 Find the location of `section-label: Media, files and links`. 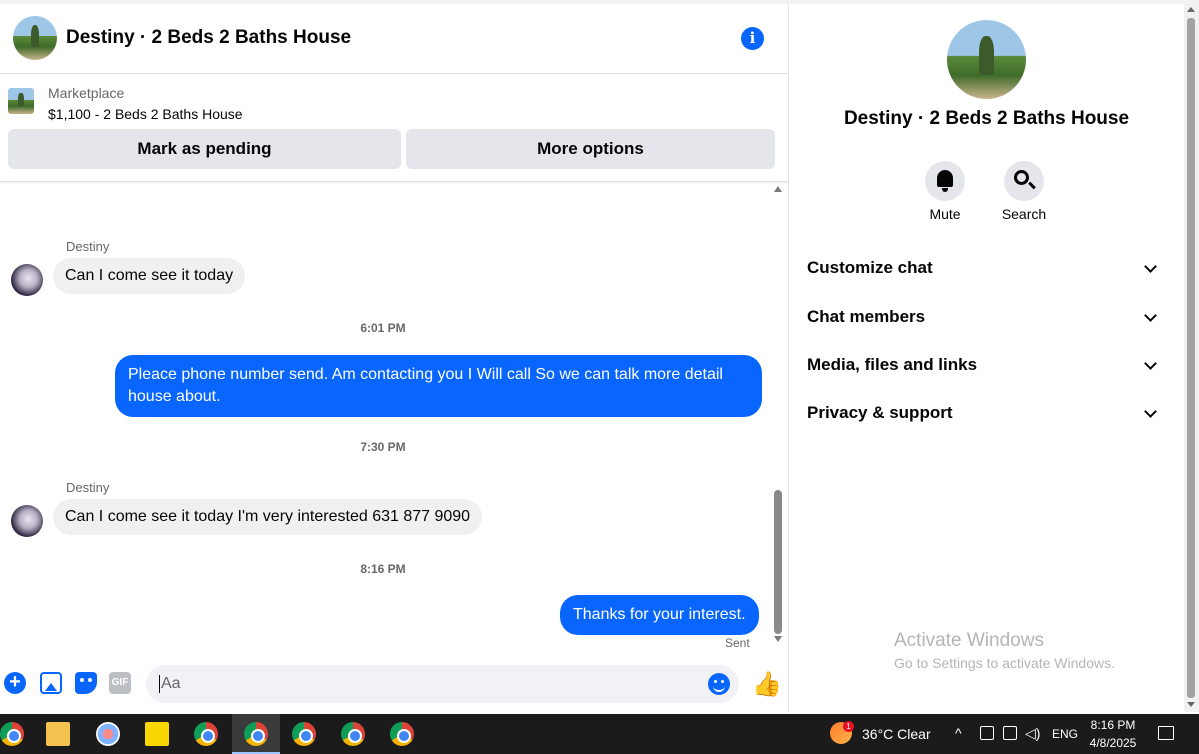

section-label: Media, files and links is located at coordinates (892, 364).